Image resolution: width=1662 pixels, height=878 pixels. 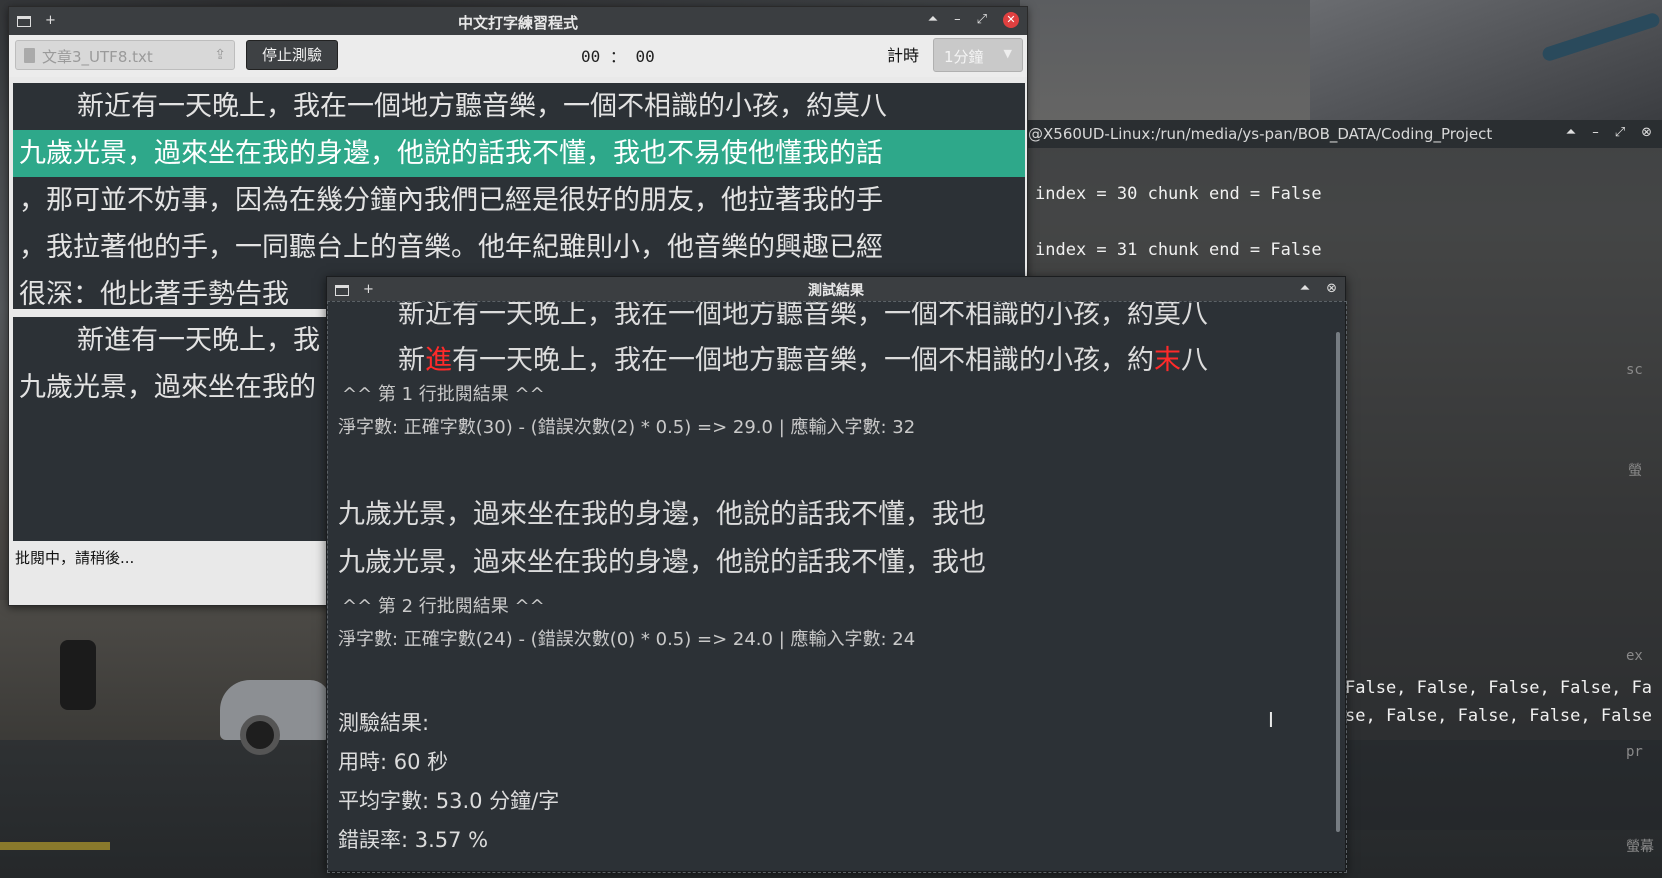 I want to click on toolbar: 文章3_UTF8.txt ⇪ 停止測驗 00 ： 00 計時 1分鐘 ▼, so click(x=518, y=56).